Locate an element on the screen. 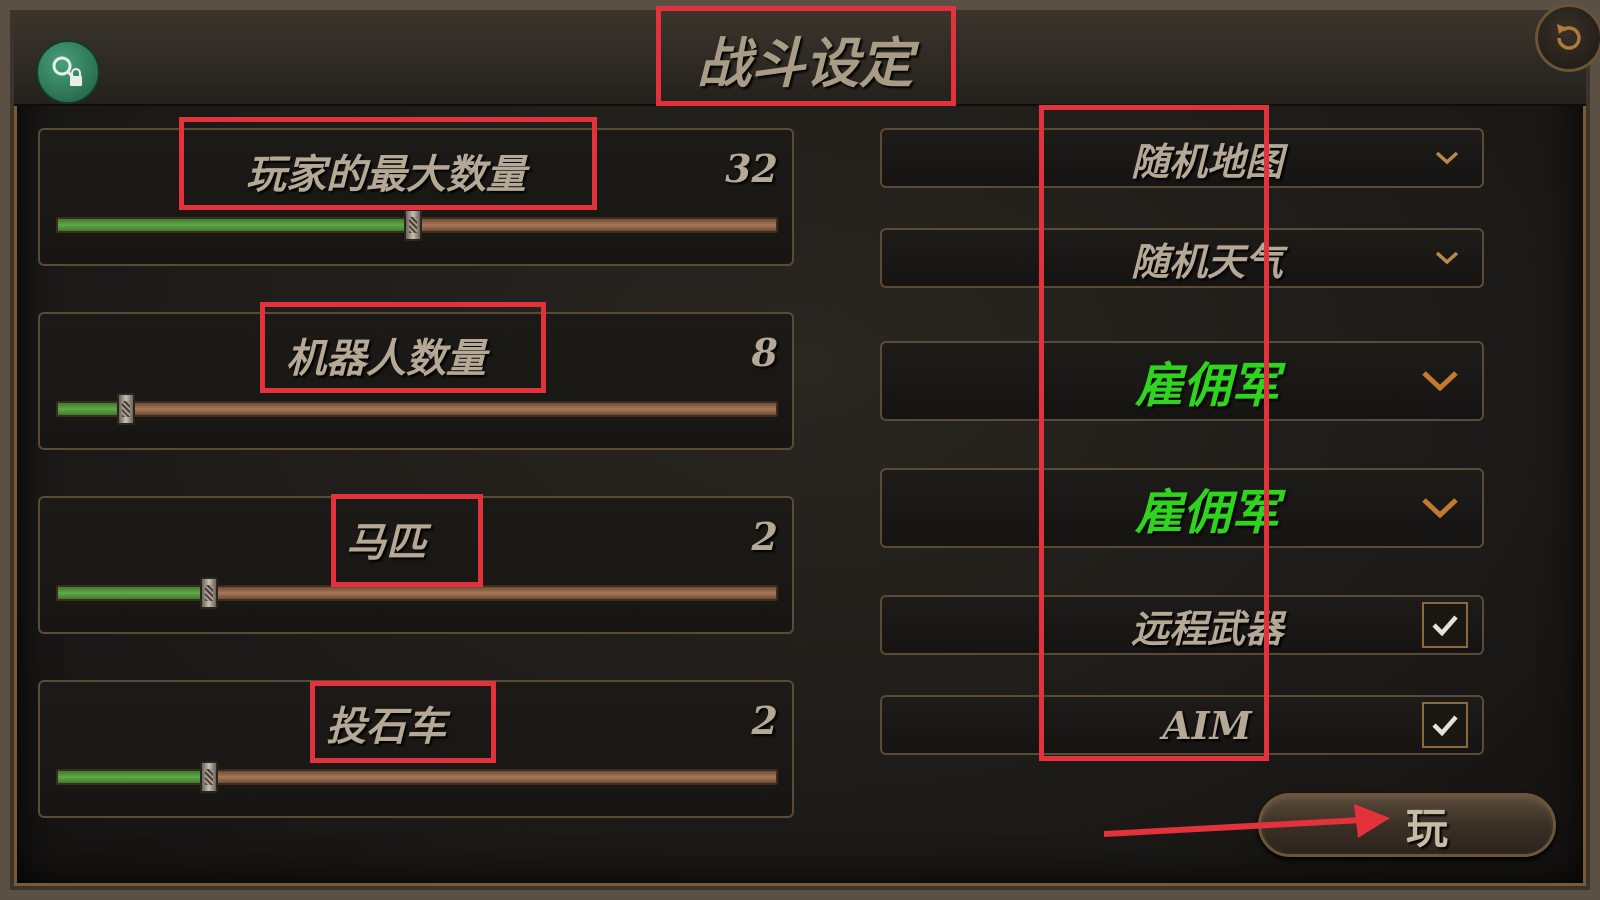  slider-label: 玩家的最大数量 is located at coordinates (386, 175).